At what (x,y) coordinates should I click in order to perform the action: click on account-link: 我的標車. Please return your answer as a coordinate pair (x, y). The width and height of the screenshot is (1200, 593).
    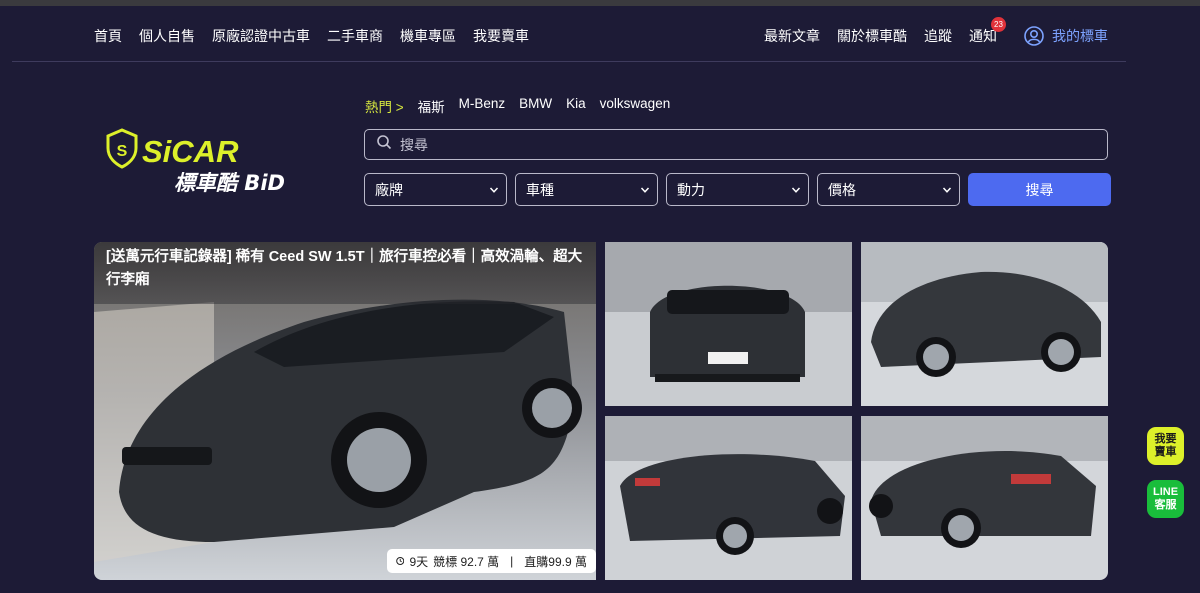
    Looking at the image, I should click on (1066, 36).